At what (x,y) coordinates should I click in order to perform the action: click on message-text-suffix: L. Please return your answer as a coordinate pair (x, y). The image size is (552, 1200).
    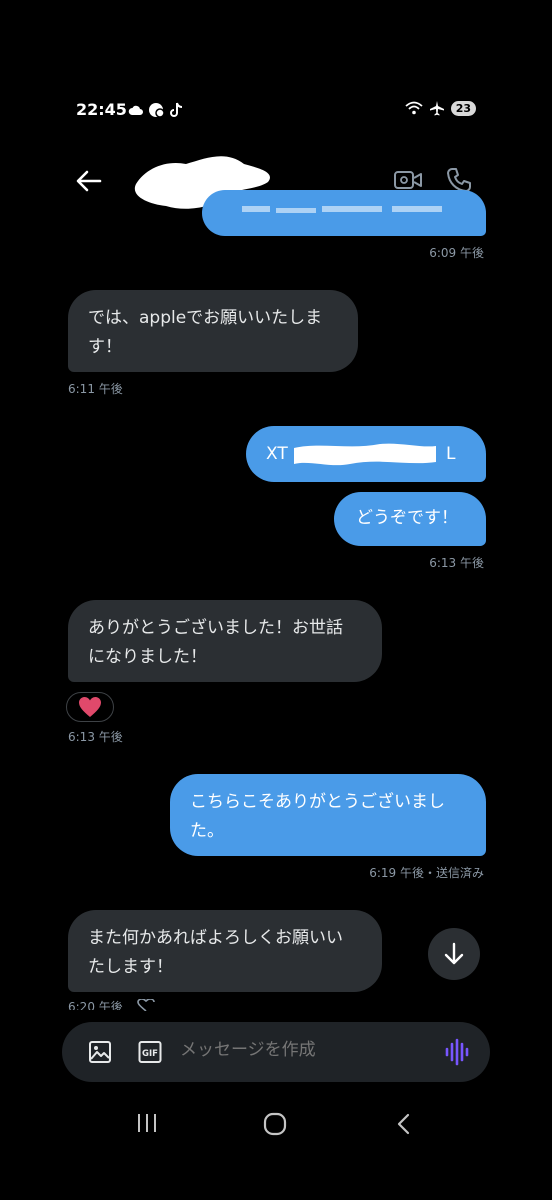
    Looking at the image, I should click on (451, 454).